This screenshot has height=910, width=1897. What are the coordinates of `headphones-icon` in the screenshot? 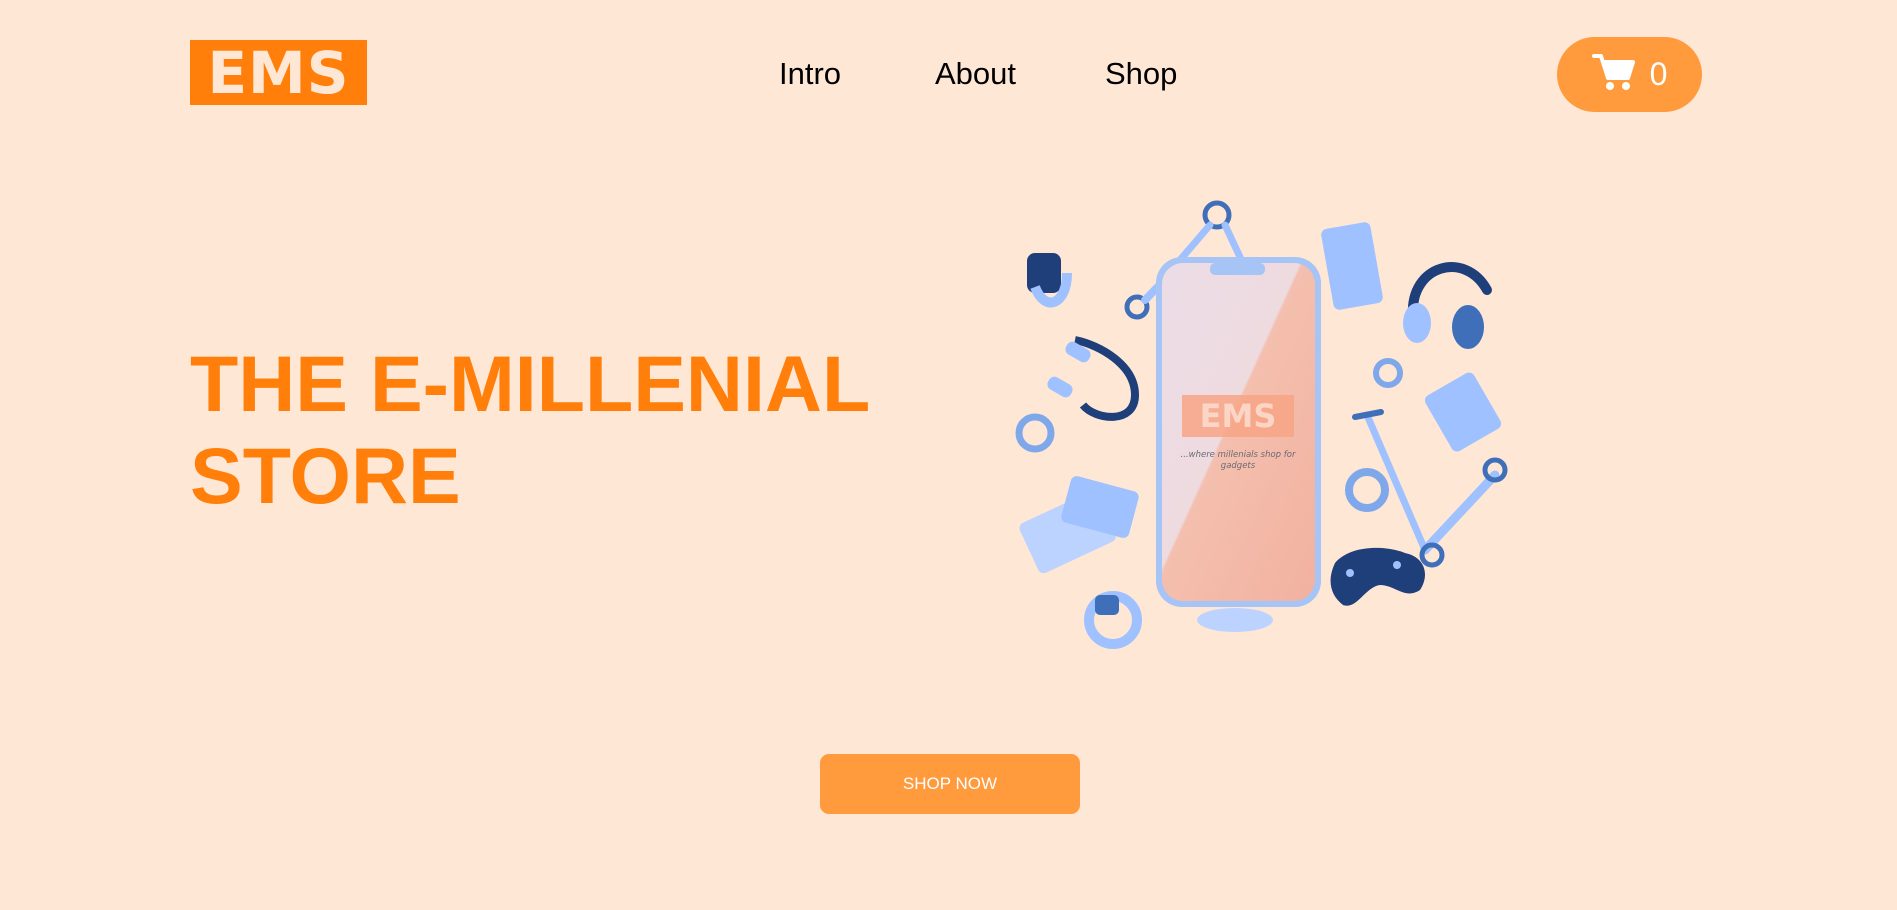 It's located at (1447, 305).